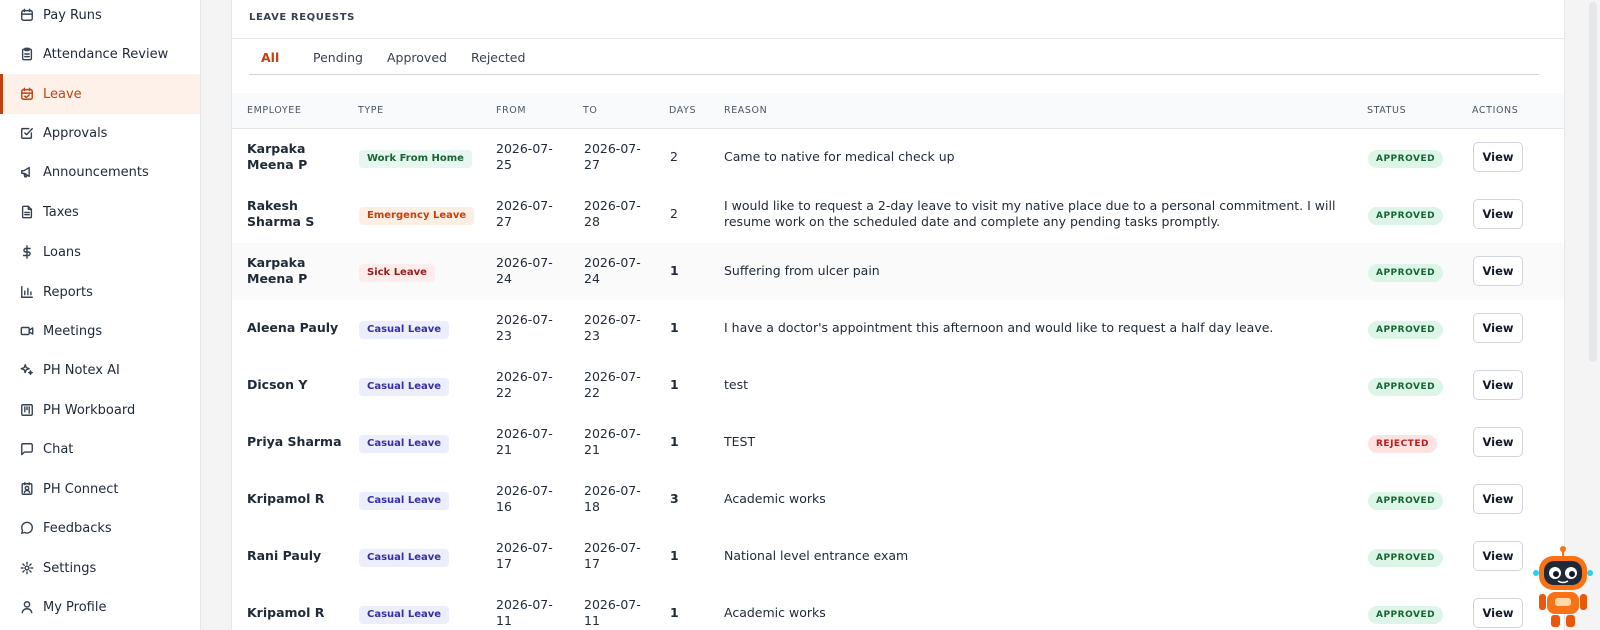  What do you see at coordinates (281, 213) in the screenshot?
I see `employee-name: Rakesh Sharma S` at bounding box center [281, 213].